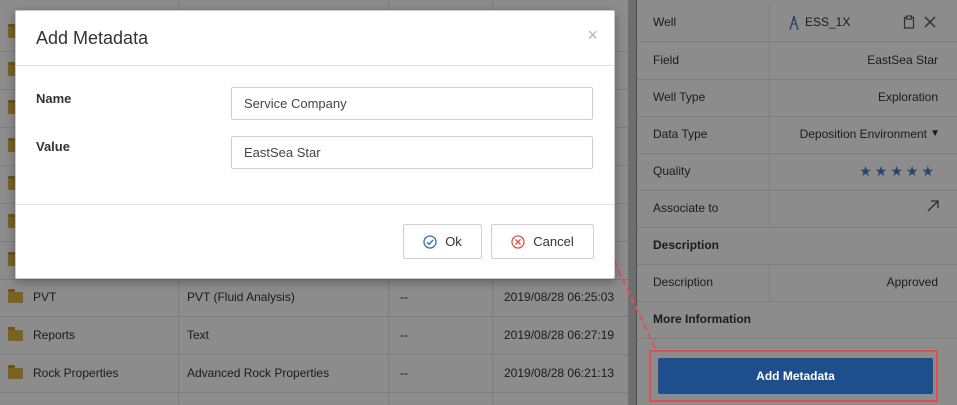 This screenshot has height=405, width=957. What do you see at coordinates (315, 38) in the screenshot?
I see `dialog-header: Add Metadata ×` at bounding box center [315, 38].